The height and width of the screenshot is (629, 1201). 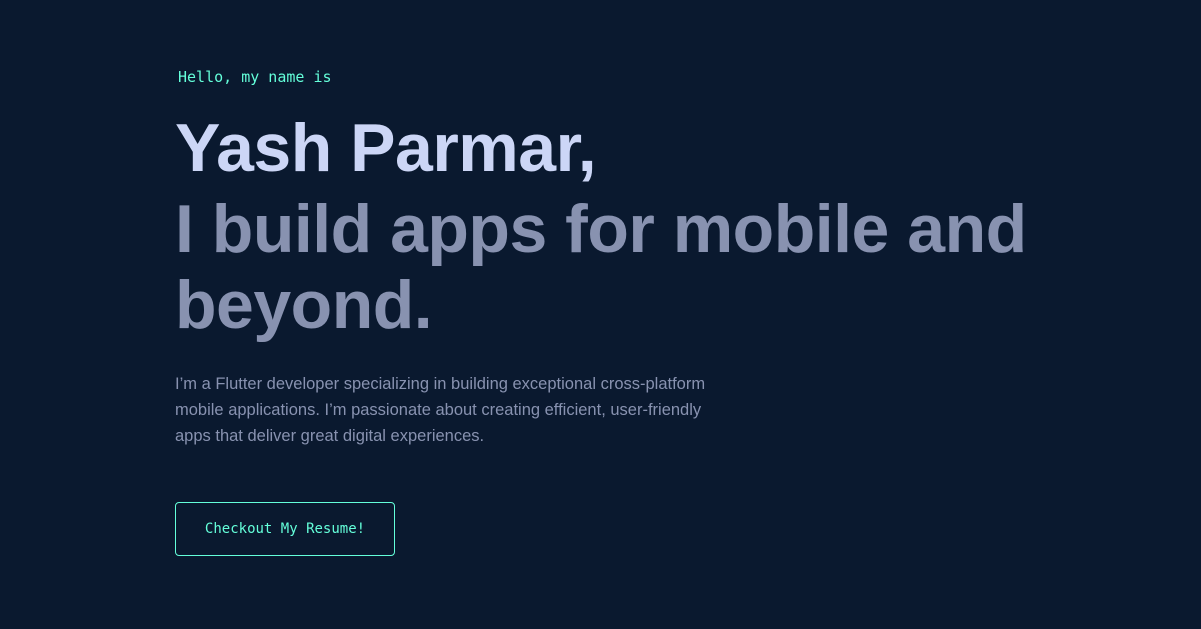 I want to click on hero-name: Yash Parmar,, so click(x=386, y=148).